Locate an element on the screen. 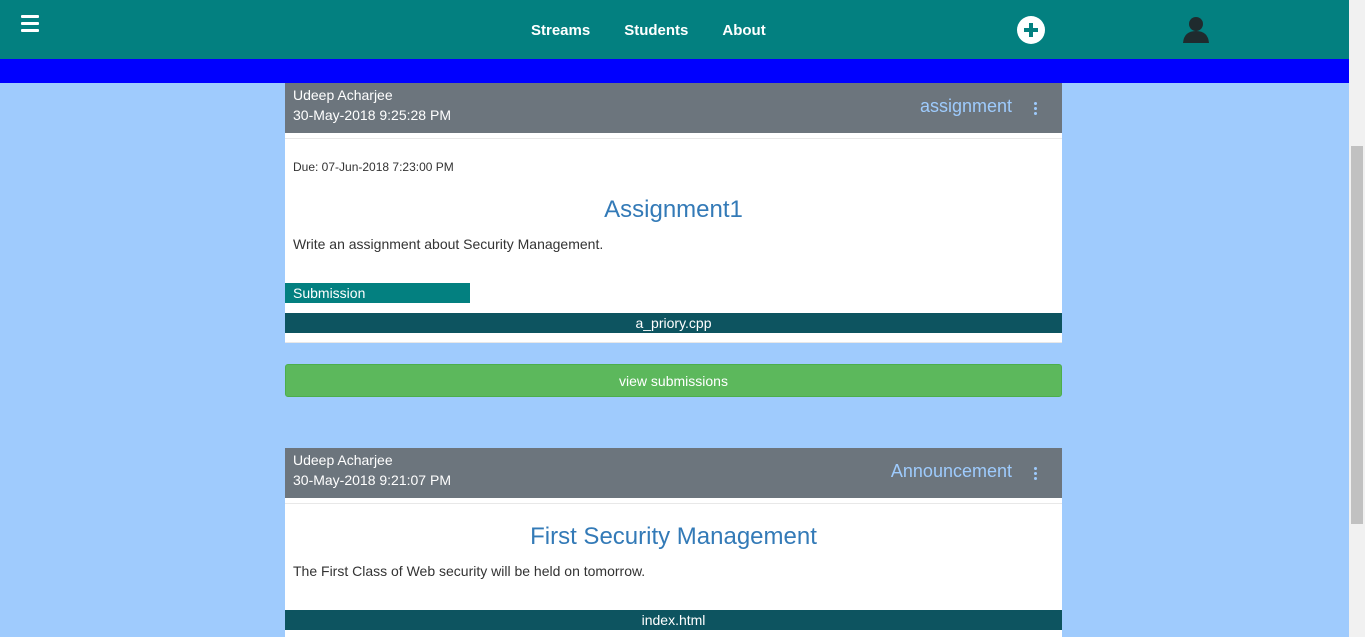 The image size is (1365, 637). post-date: 30-May-2018 9:21:07 PM is located at coordinates (372, 480).